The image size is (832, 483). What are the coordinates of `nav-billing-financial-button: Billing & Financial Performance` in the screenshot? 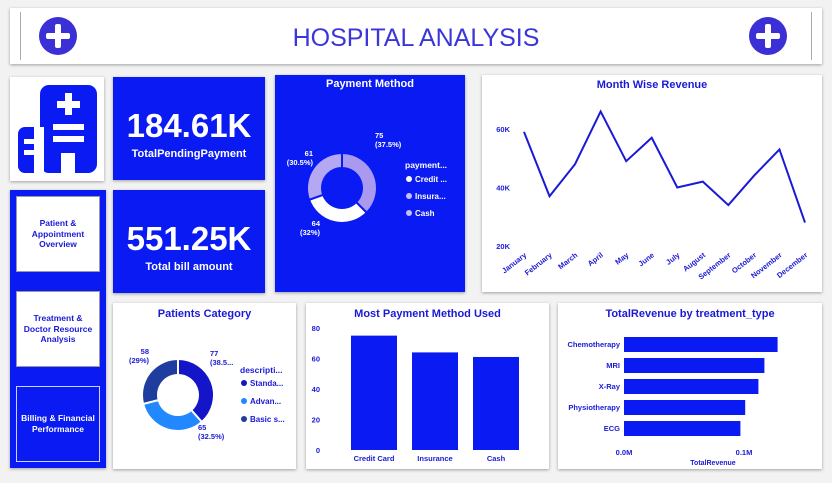 It's located at (58, 424).